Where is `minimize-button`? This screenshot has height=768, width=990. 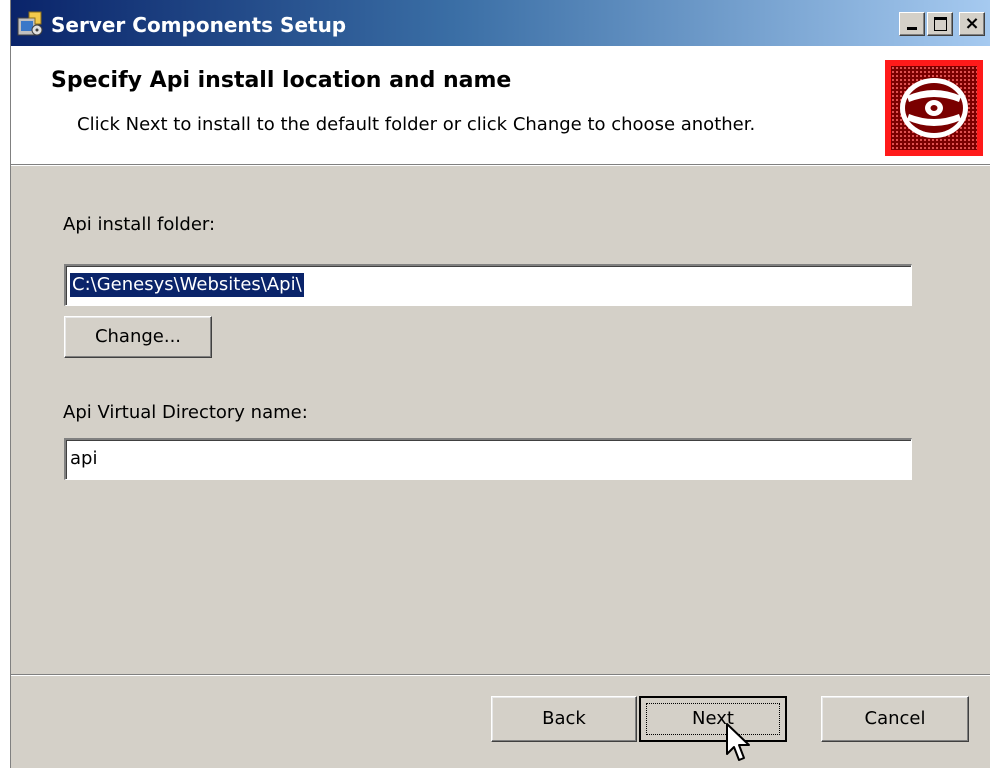 minimize-button is located at coordinates (912, 24).